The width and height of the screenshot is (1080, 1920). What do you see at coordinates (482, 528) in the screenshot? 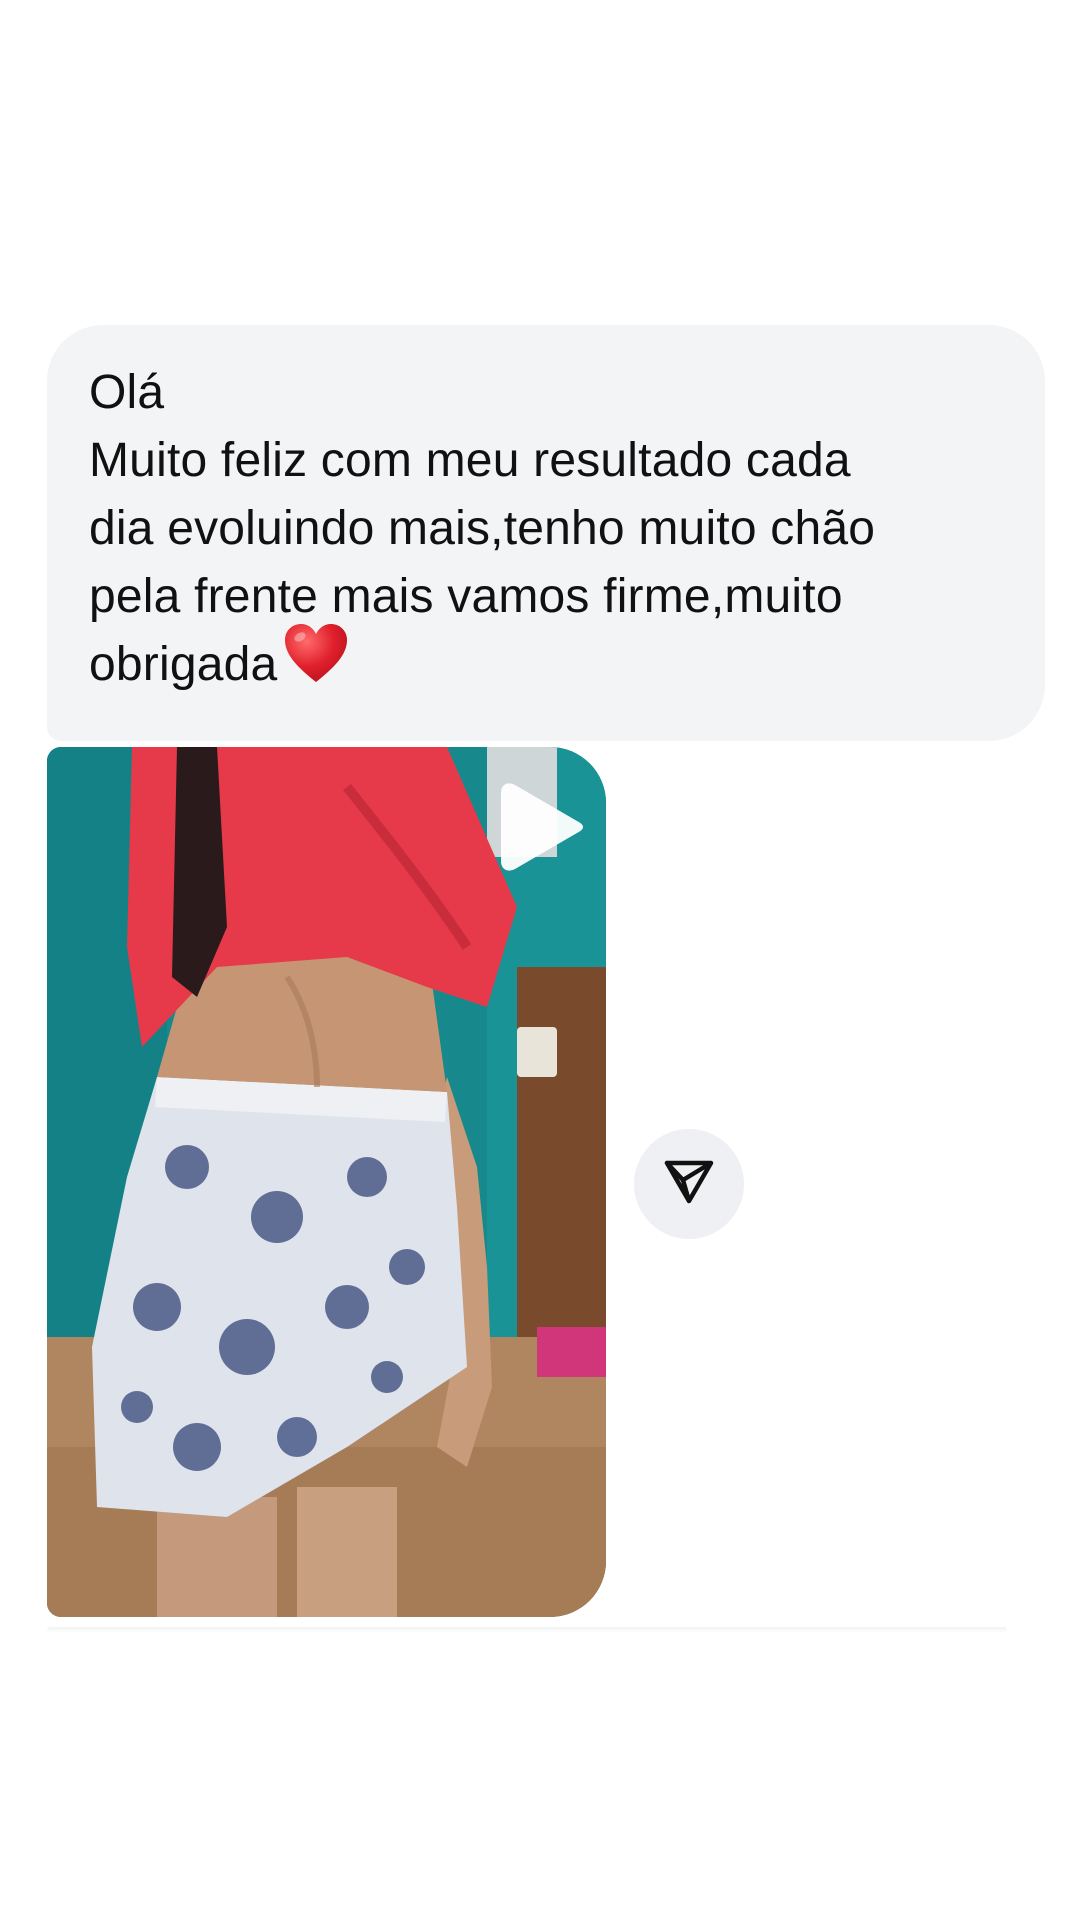
I see `message-line-3: dia evoluindo mais,tenho muito chão` at bounding box center [482, 528].